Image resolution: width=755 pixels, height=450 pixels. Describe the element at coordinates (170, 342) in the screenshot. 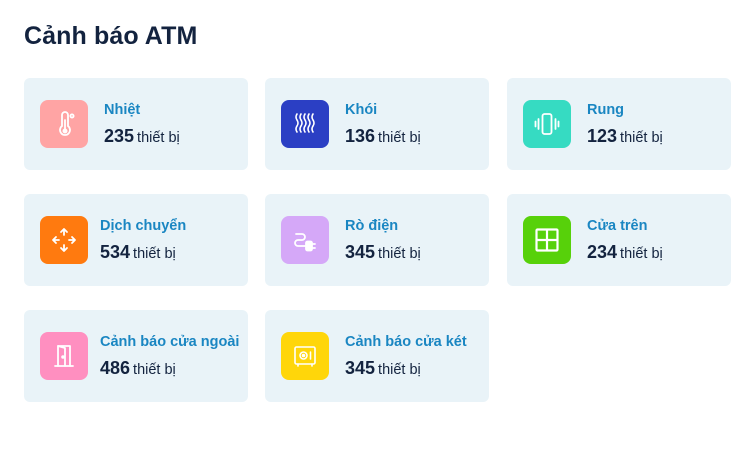

I see `alert-label: Cảnh báo cửa ngoài` at that location.